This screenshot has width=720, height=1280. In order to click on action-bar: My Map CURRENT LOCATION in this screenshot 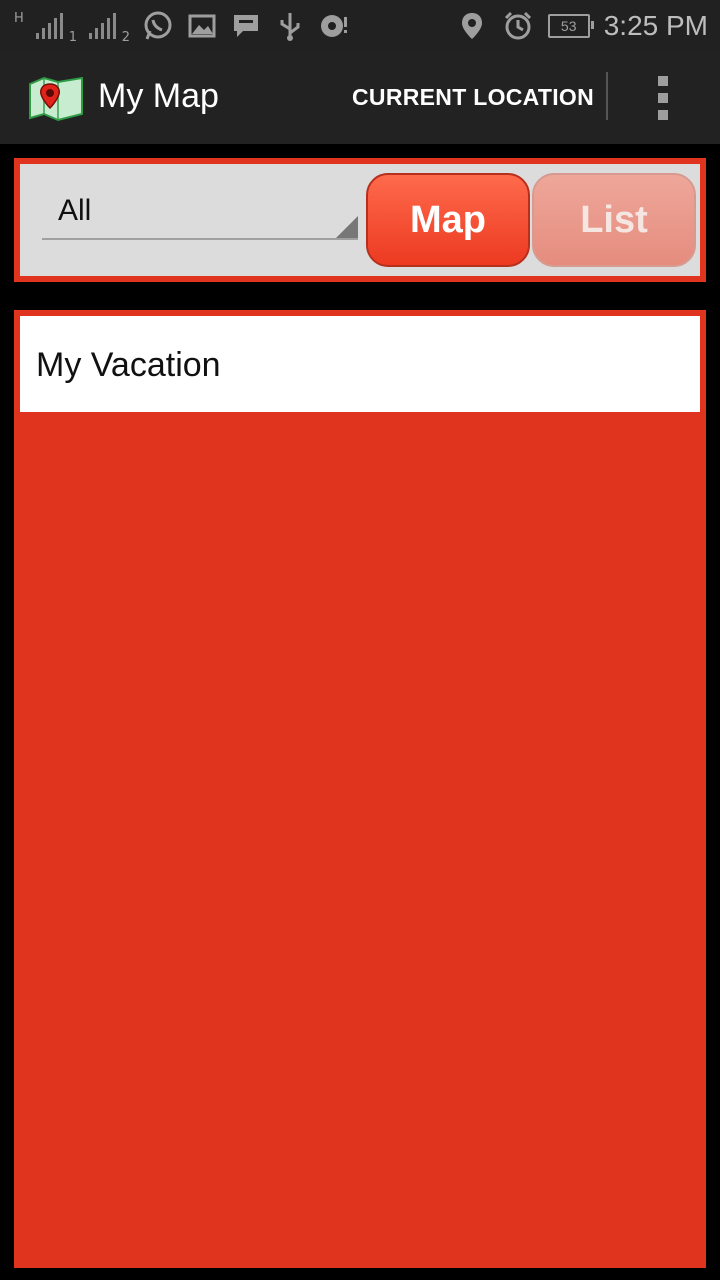, I will do `click(360, 97)`.